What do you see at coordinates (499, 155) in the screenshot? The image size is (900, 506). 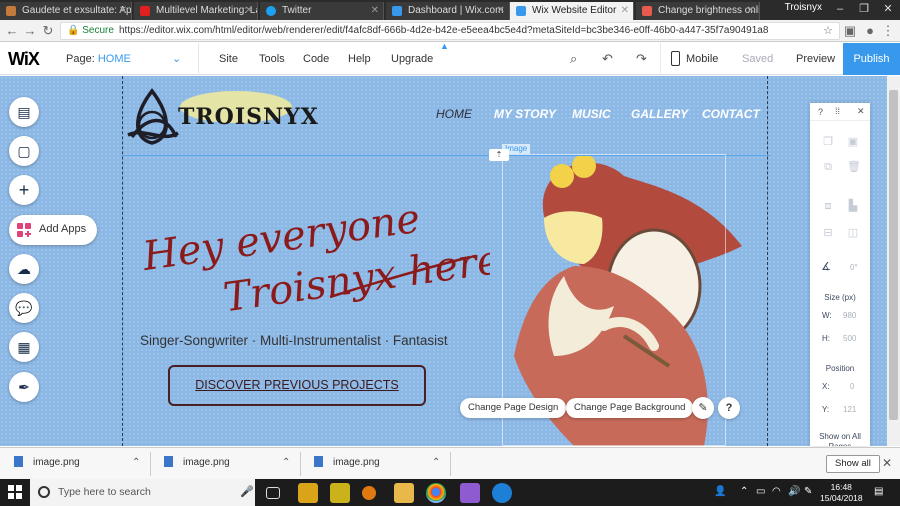 I see `move-to-top-icon: ⇡` at bounding box center [499, 155].